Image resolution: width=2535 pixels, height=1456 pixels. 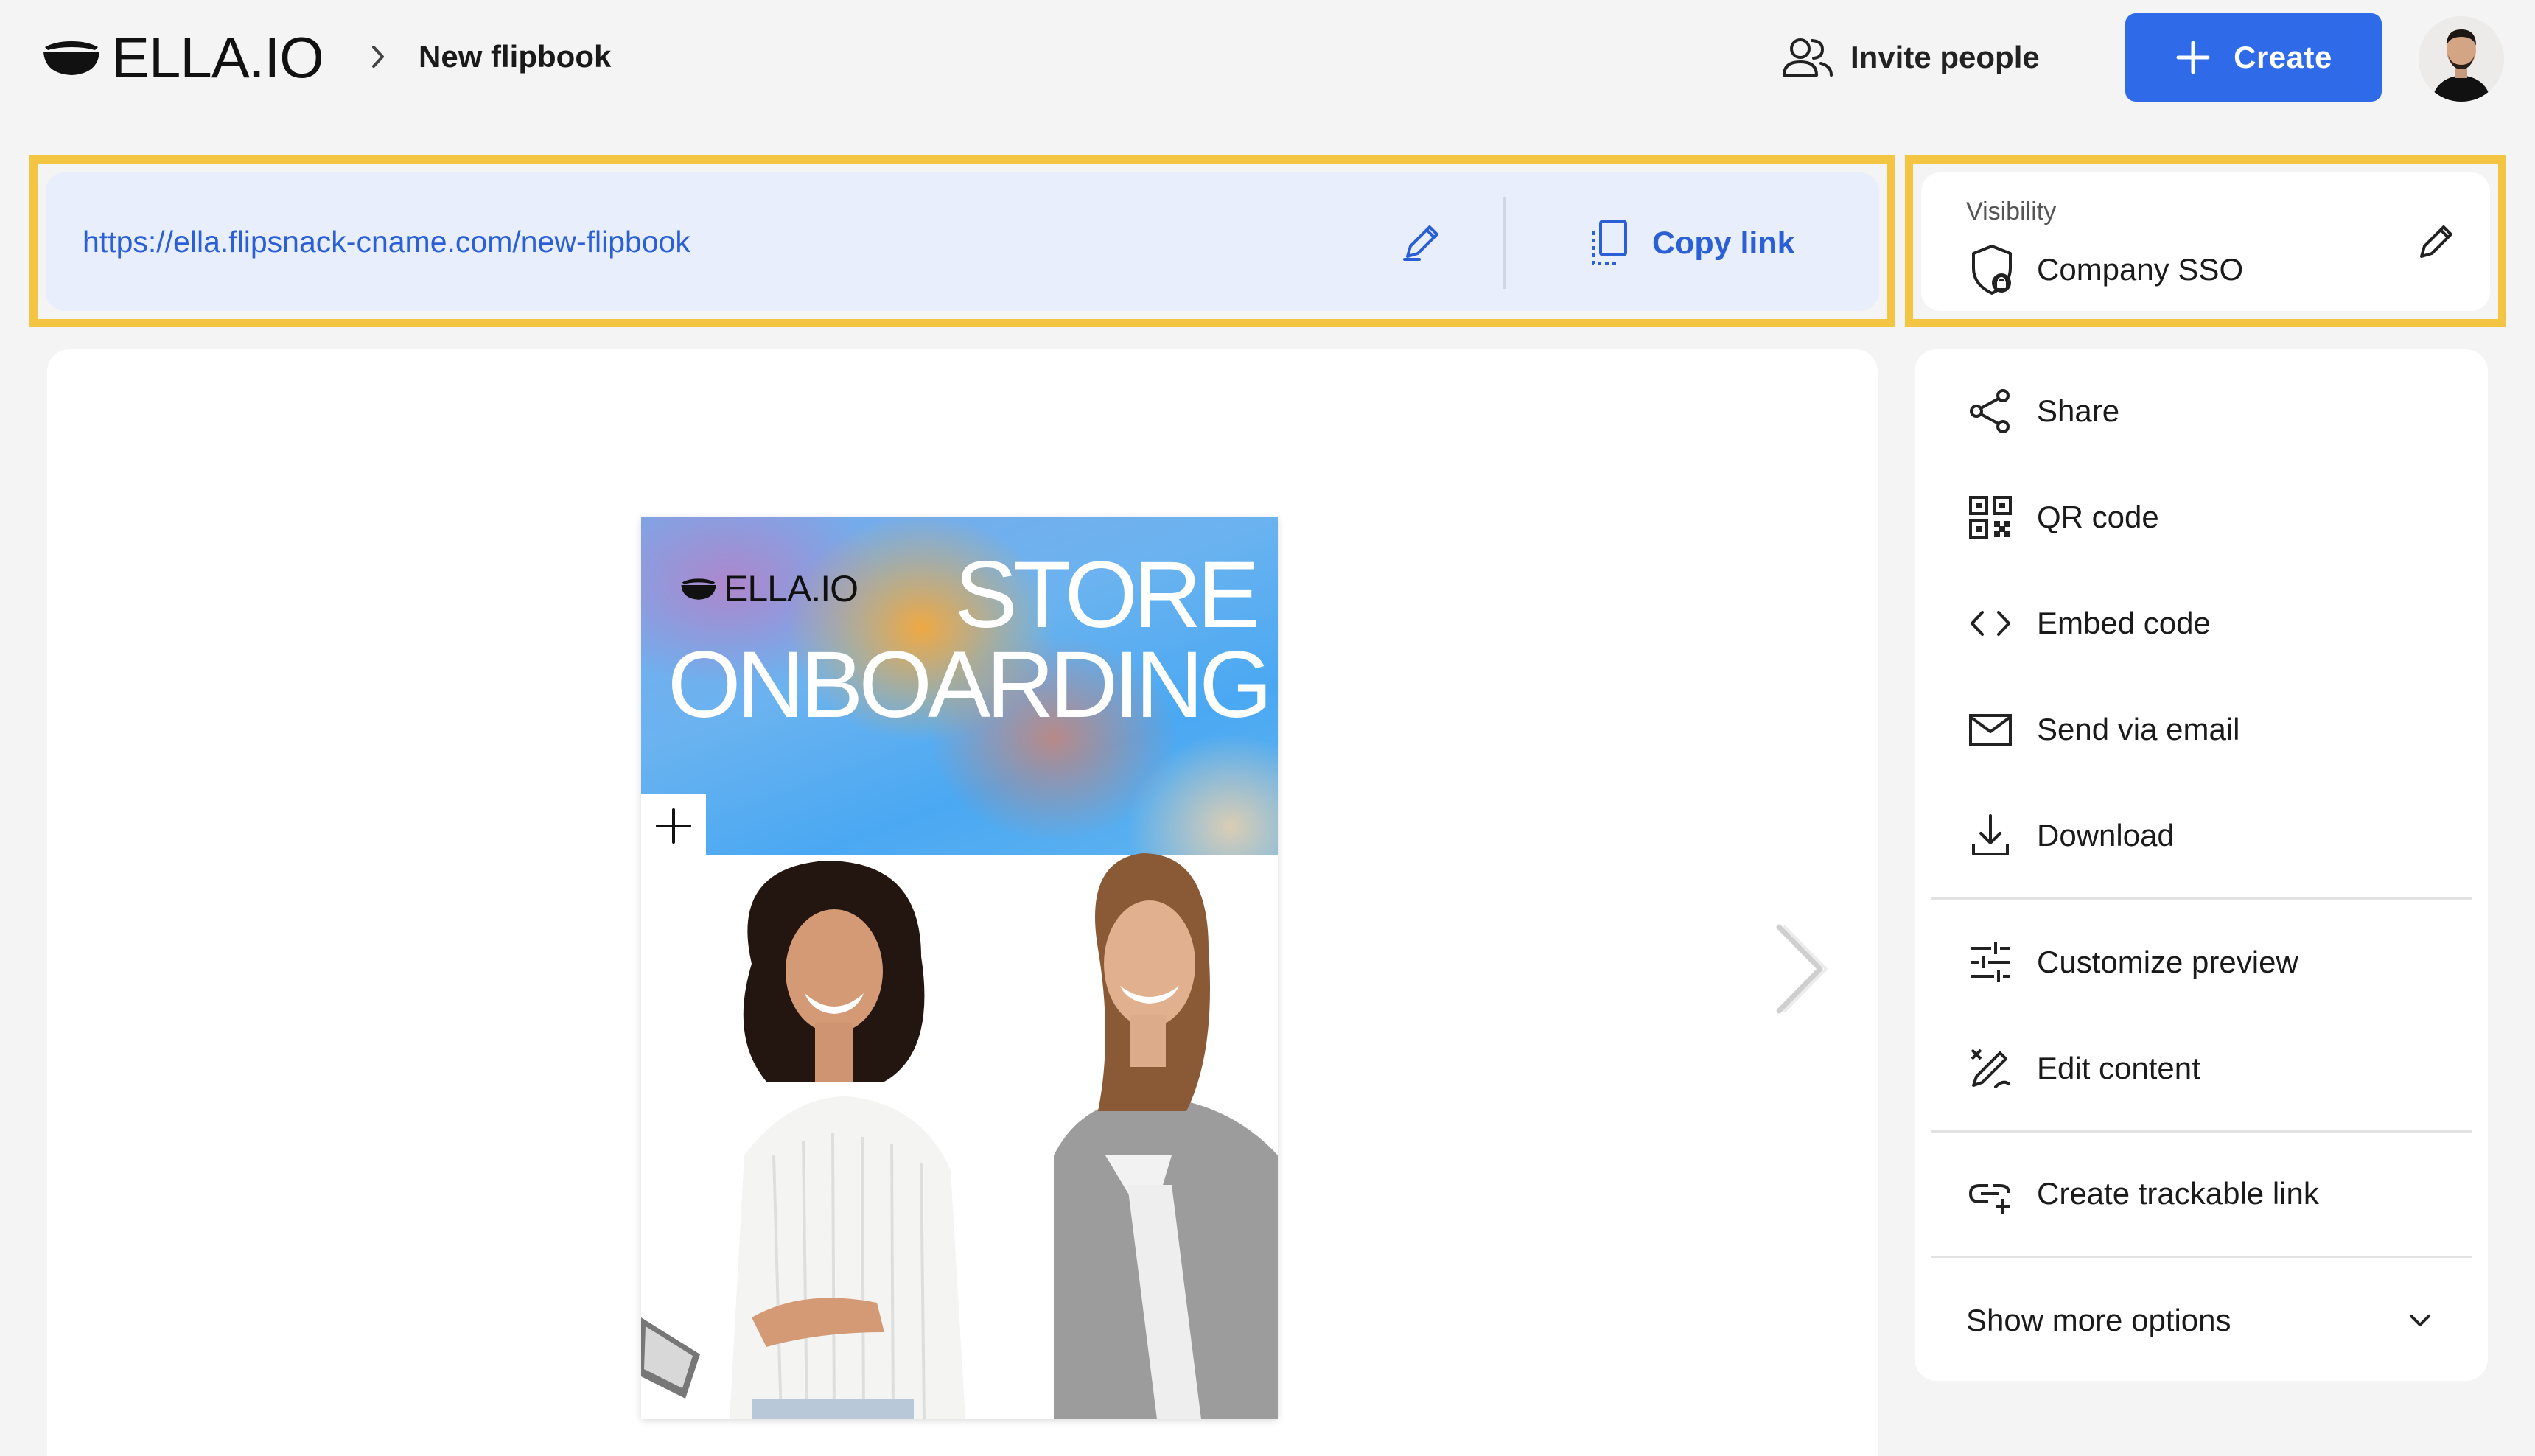 What do you see at coordinates (1990, 729) in the screenshot?
I see `mail-icon` at bounding box center [1990, 729].